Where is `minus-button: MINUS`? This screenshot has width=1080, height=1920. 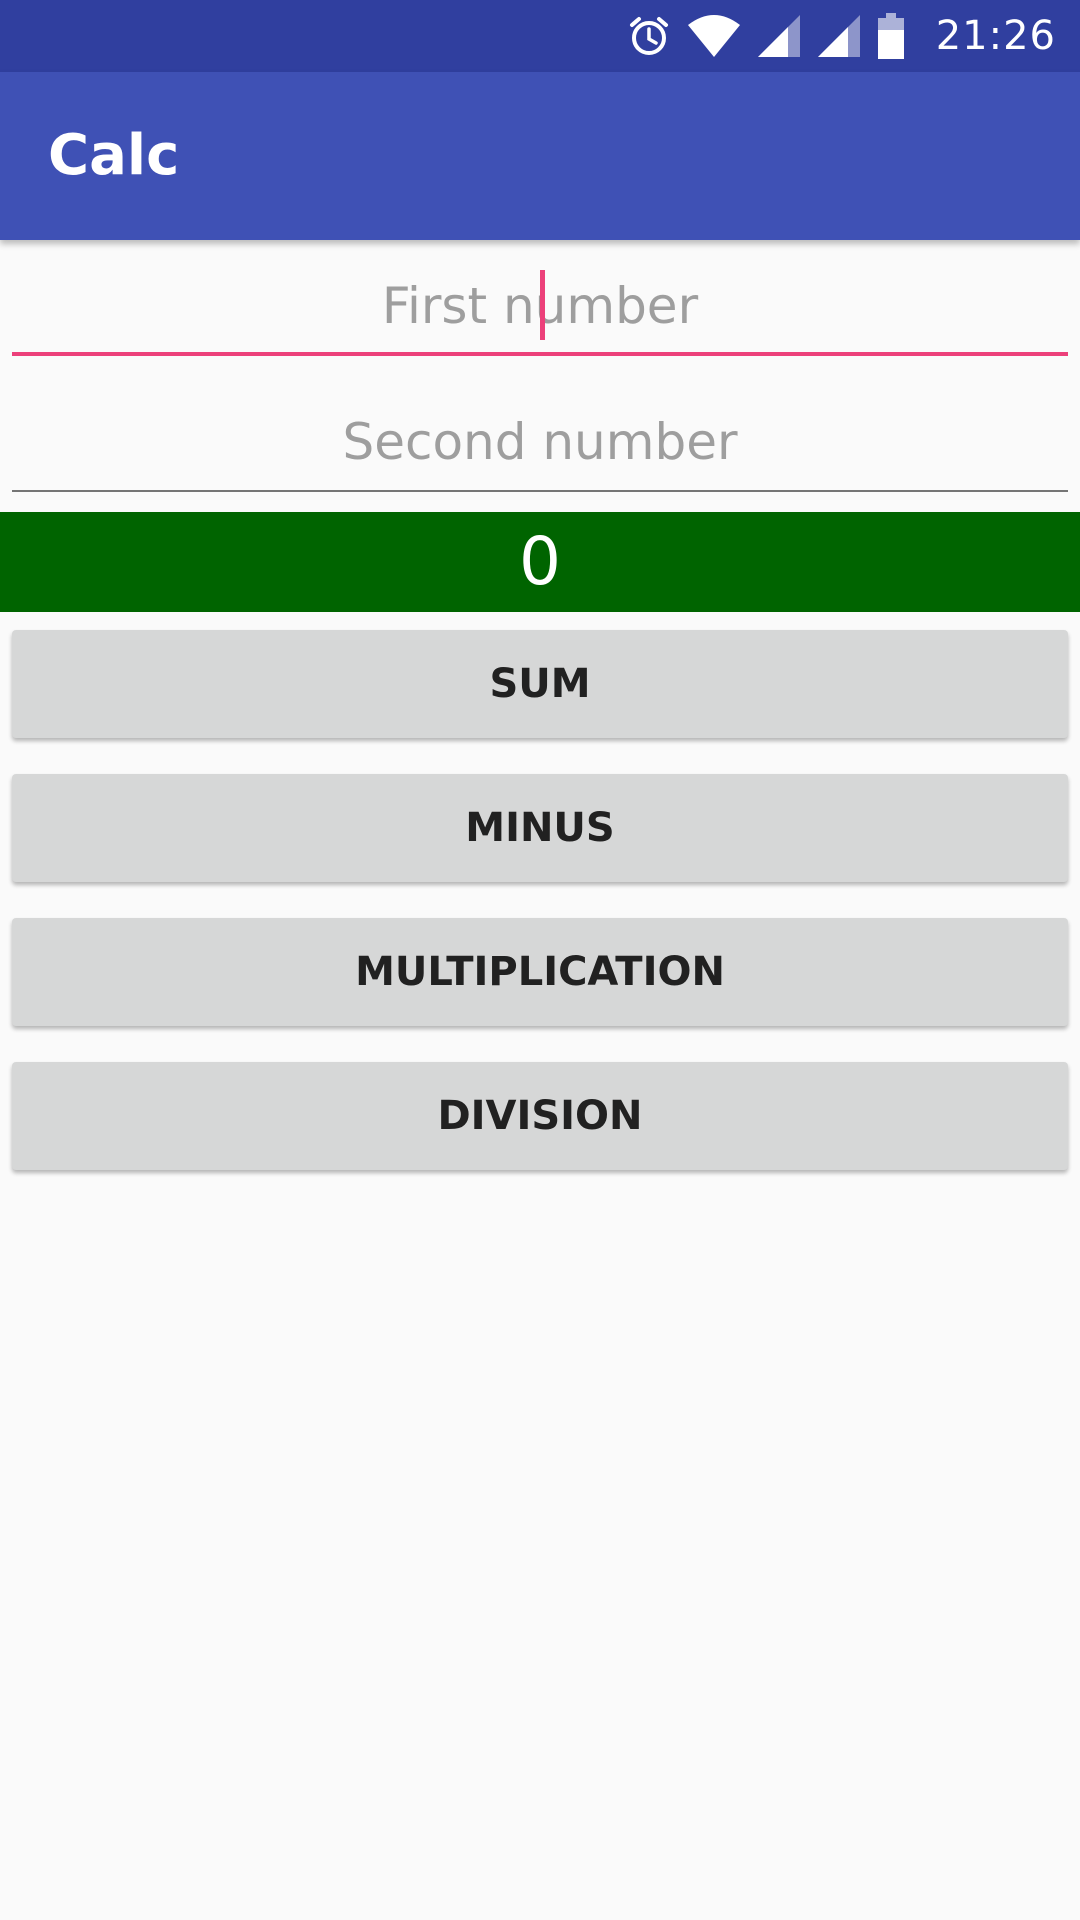
minus-button: MINUS is located at coordinates (540, 828).